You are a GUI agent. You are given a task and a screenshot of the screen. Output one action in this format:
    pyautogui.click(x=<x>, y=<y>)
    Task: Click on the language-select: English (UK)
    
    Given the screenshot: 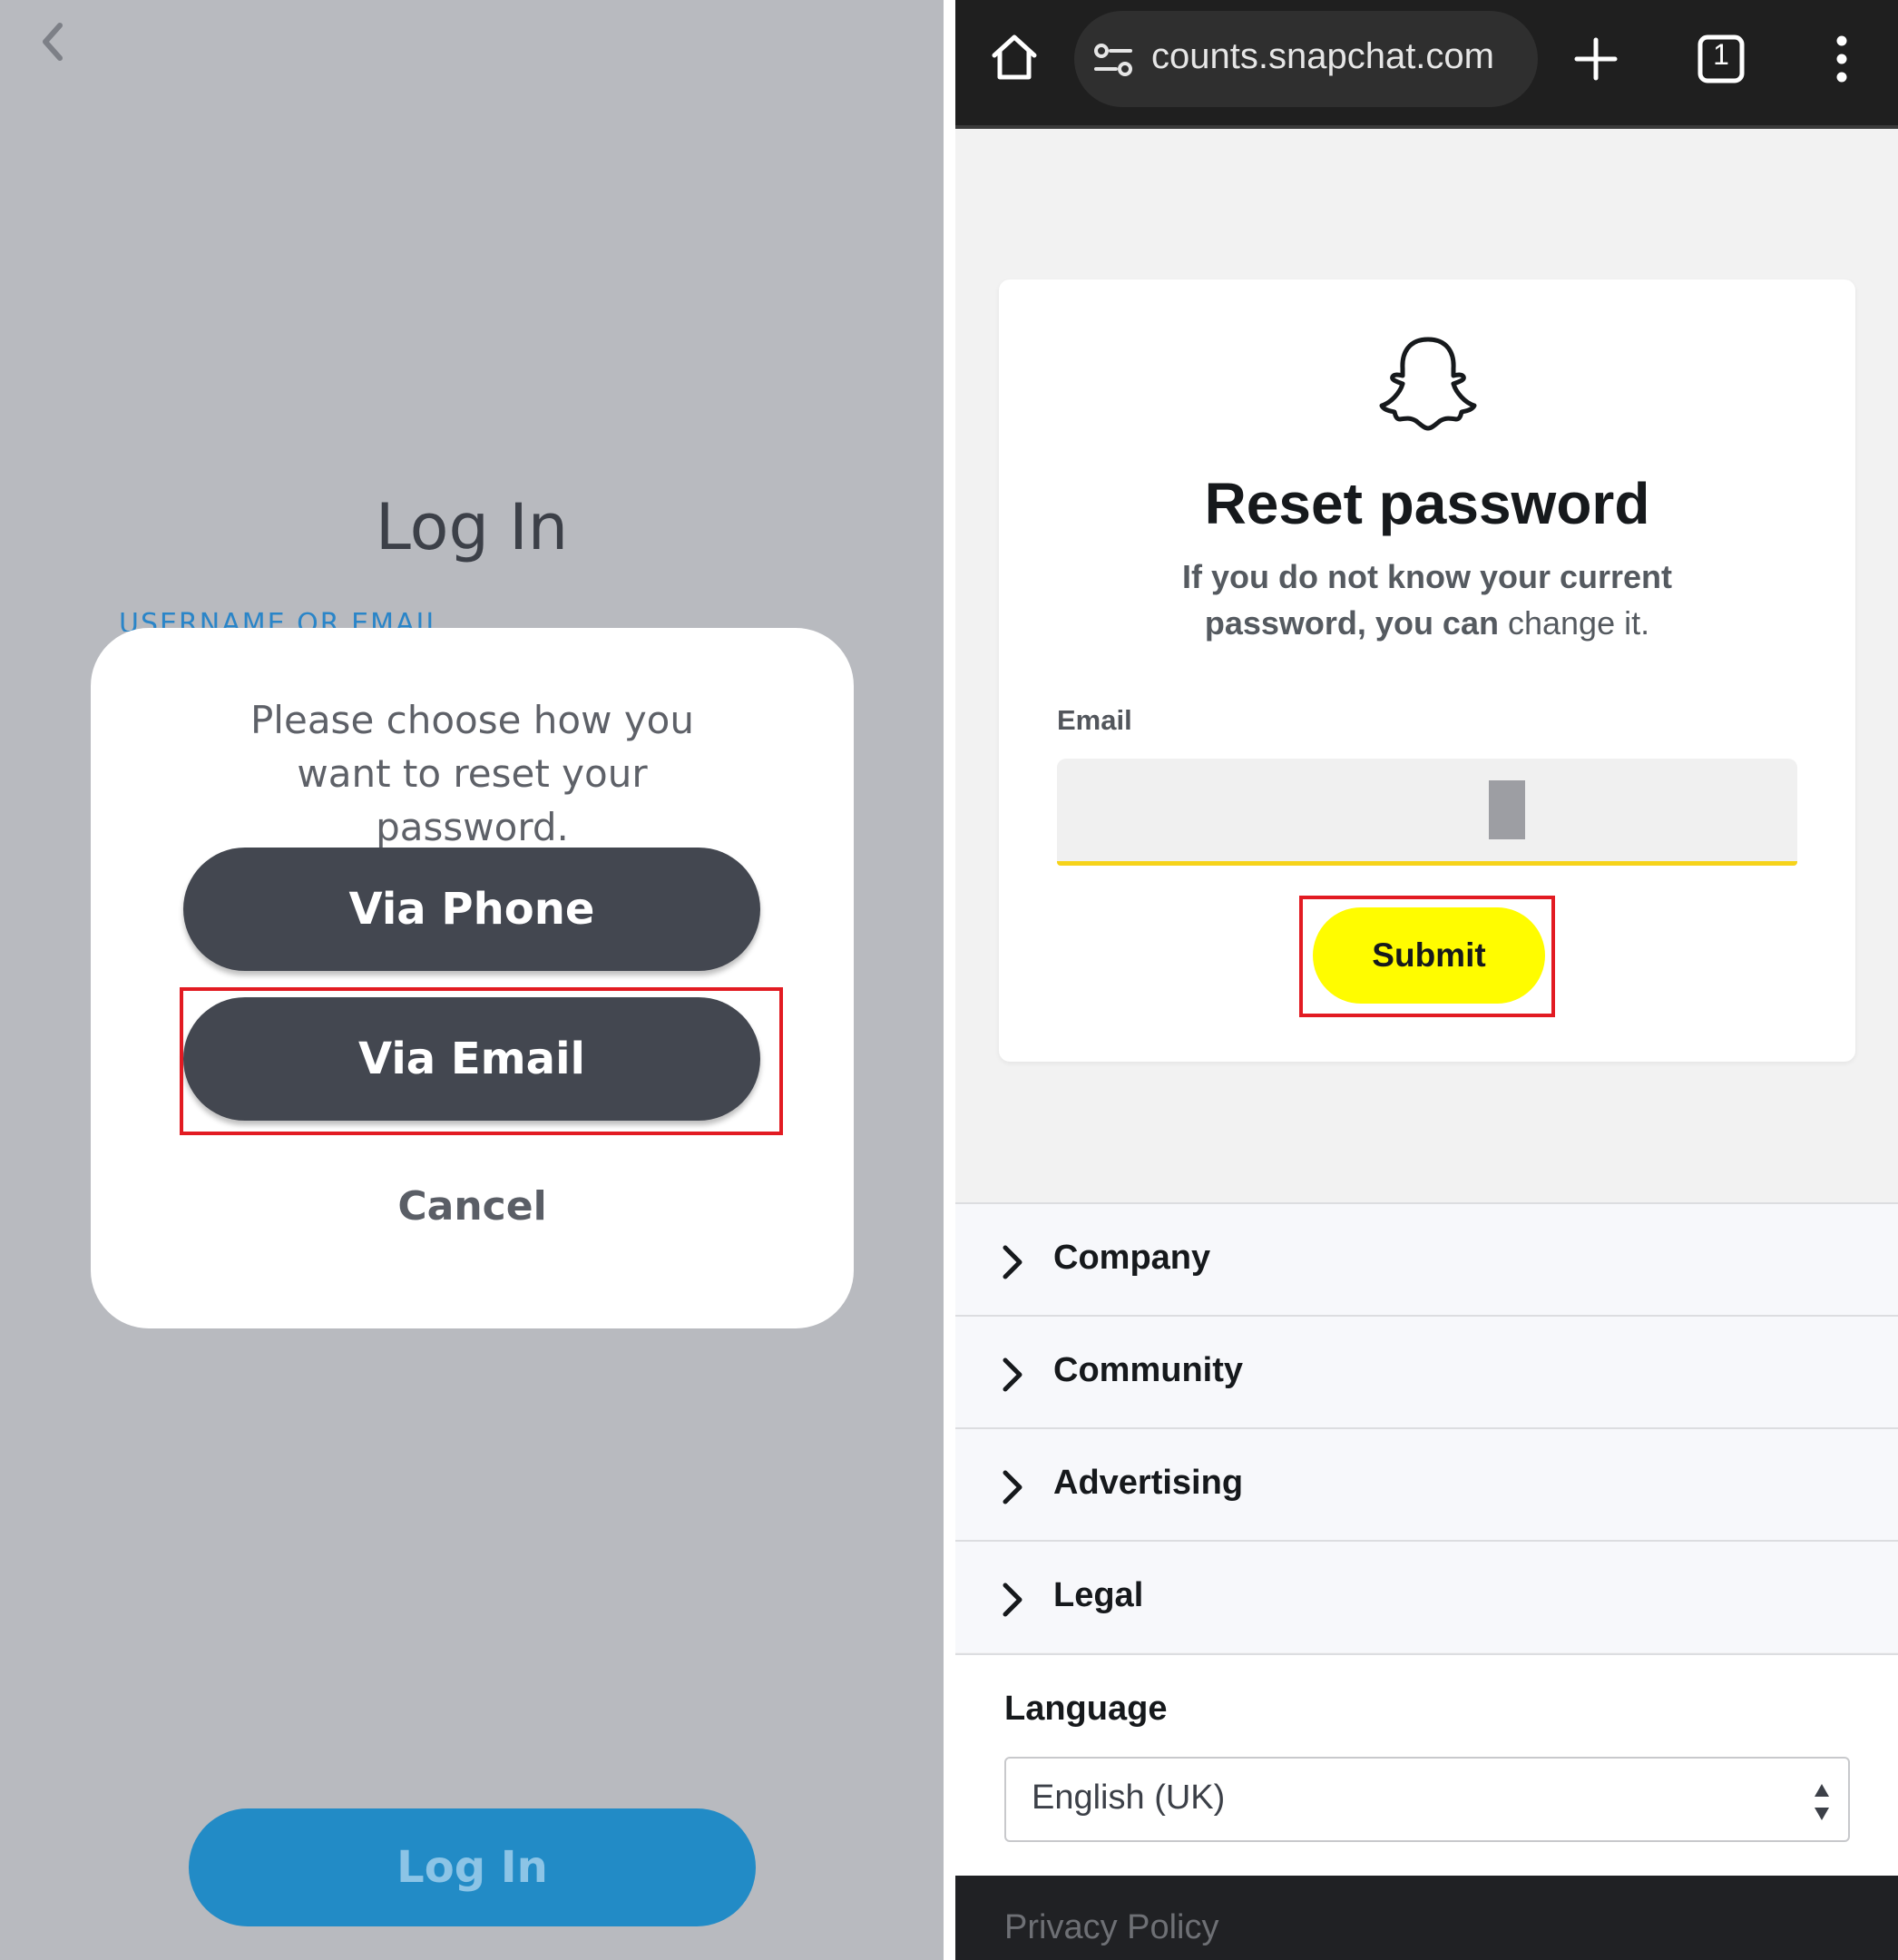 What is the action you would take?
    pyautogui.click(x=1427, y=1799)
    